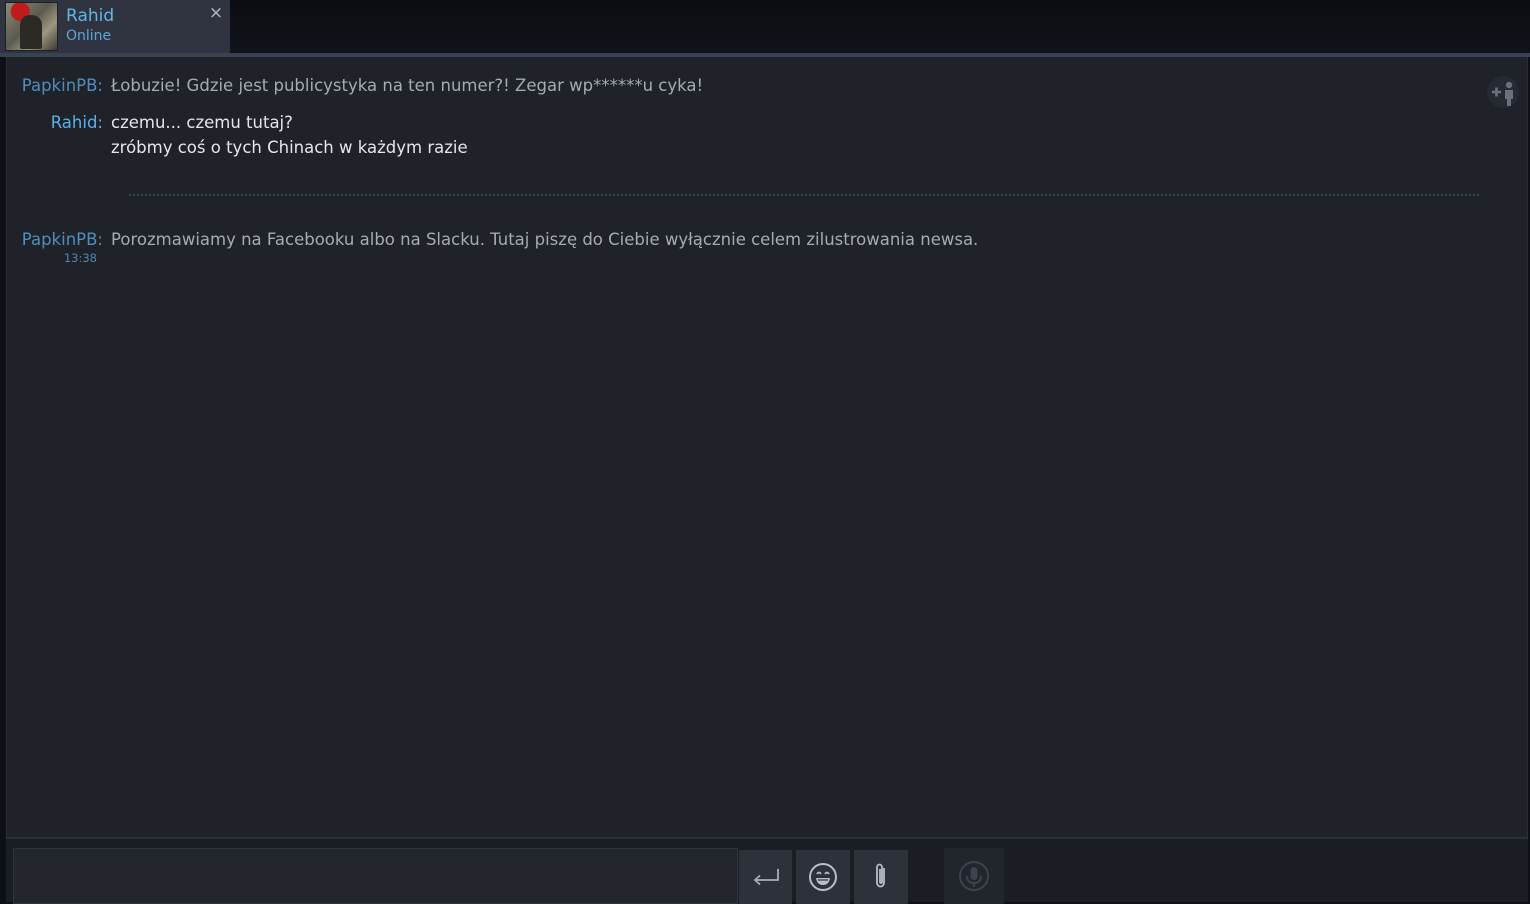  What do you see at coordinates (80, 258) in the screenshot?
I see `message-timestamp: 13:38` at bounding box center [80, 258].